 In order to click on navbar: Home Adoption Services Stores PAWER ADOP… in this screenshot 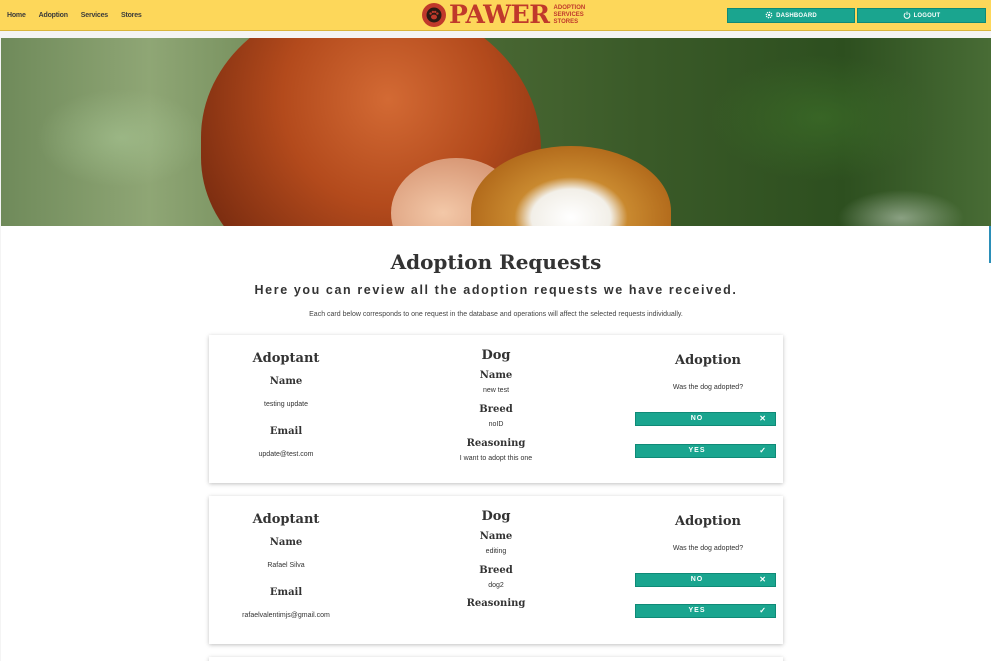, I will do `click(495, 15)`.